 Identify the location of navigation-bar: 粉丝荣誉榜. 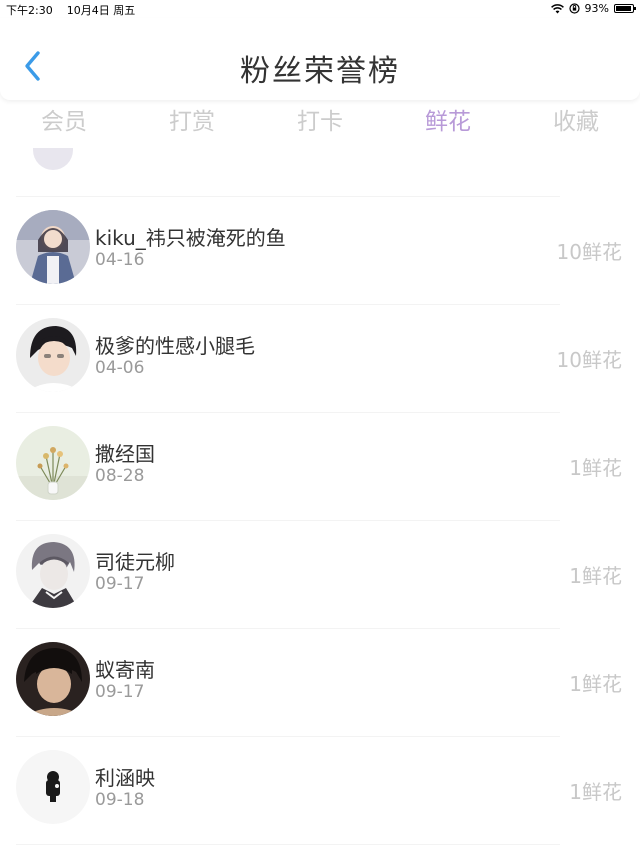
(320, 59).